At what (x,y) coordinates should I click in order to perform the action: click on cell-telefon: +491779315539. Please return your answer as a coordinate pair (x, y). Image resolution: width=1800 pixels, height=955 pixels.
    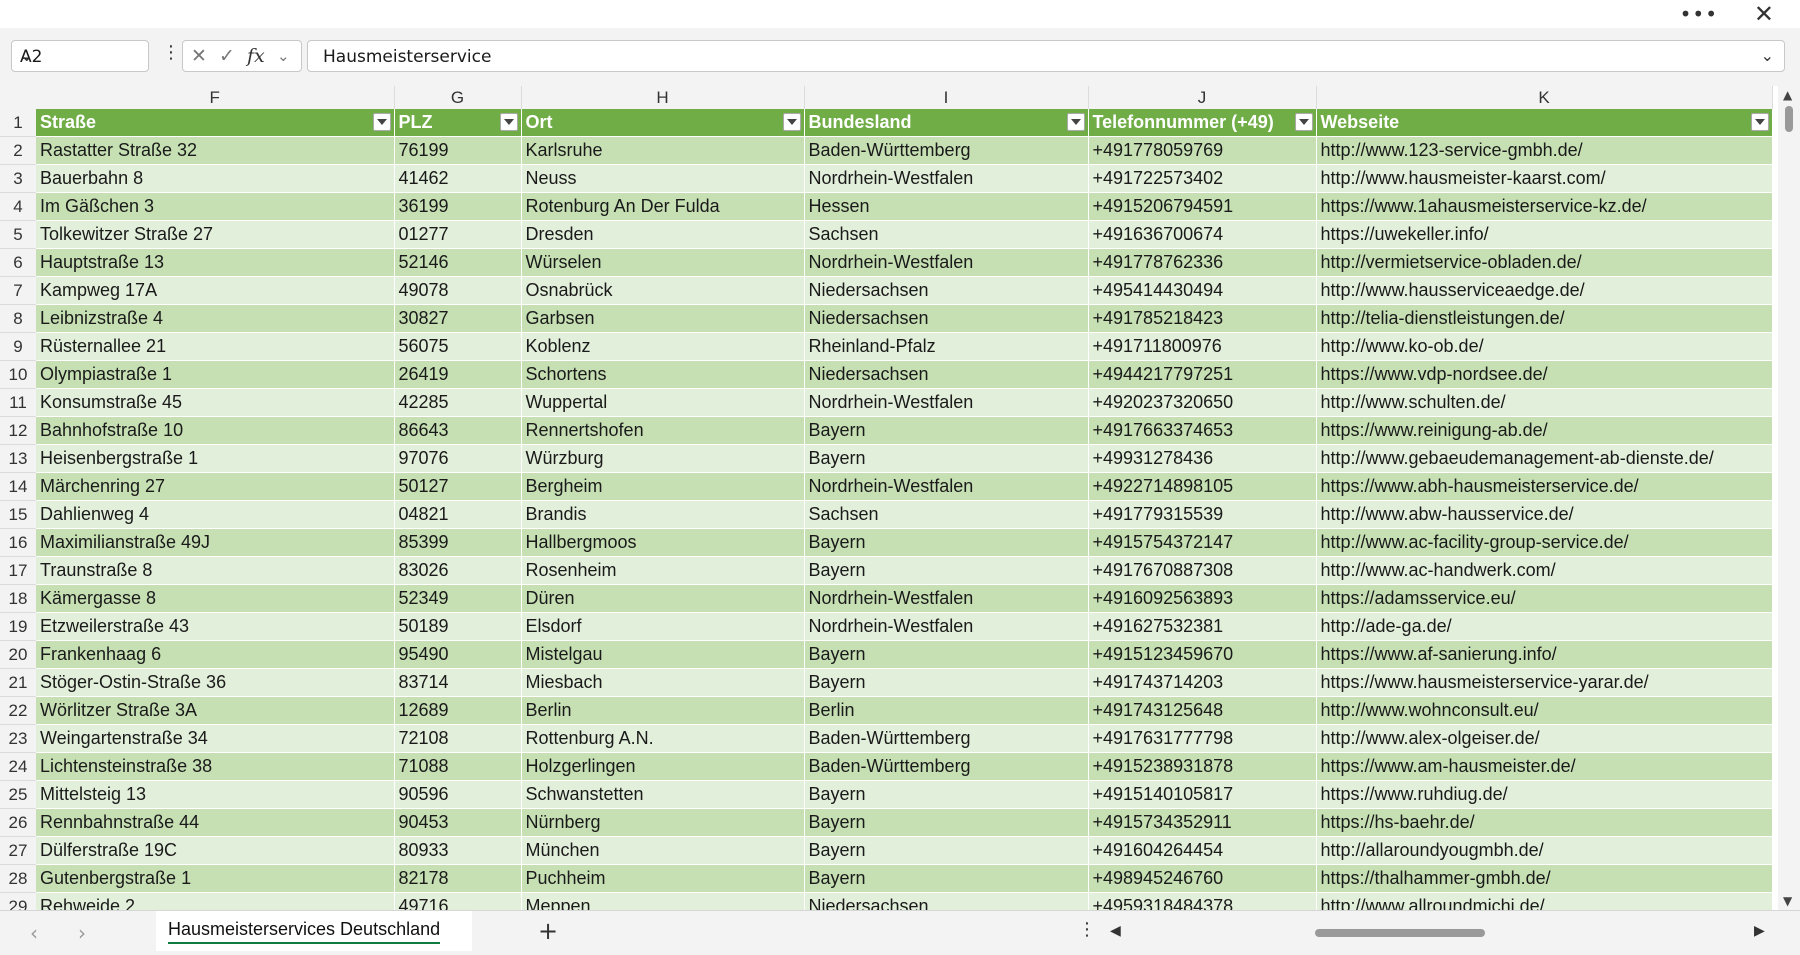
    Looking at the image, I should click on (1202, 514).